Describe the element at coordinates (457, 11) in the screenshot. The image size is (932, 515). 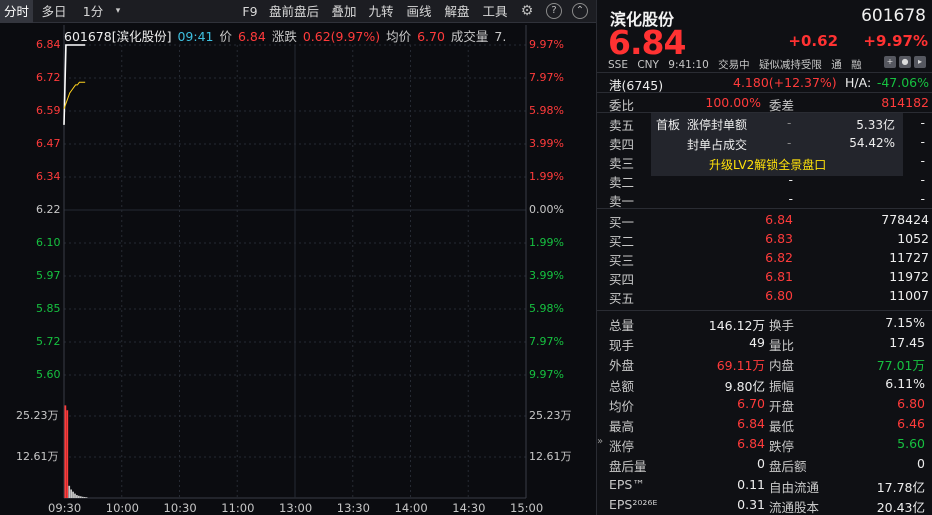
I see `analysis-button: 解盘` at that location.